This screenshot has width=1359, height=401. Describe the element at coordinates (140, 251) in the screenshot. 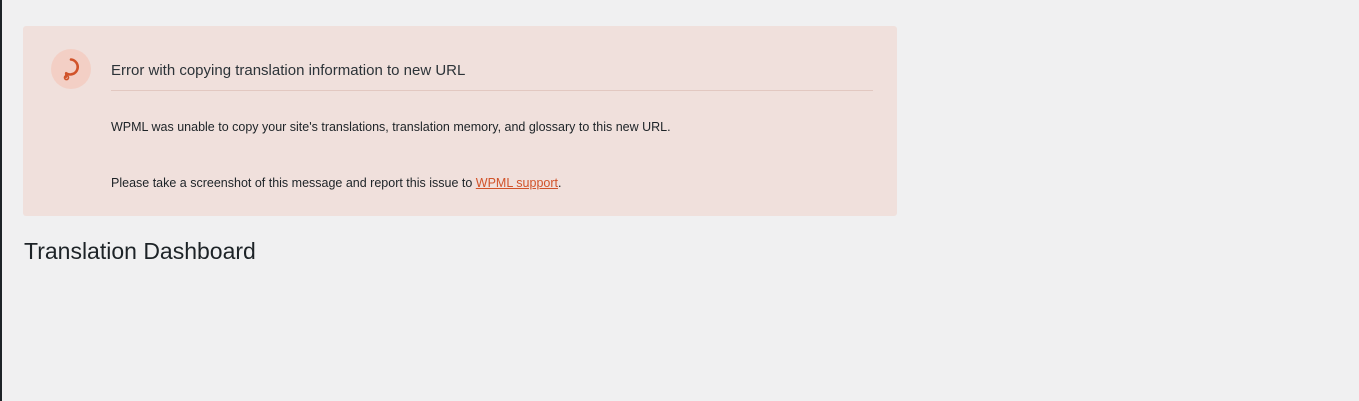

I see `page-title: Translation Dashboard` at that location.